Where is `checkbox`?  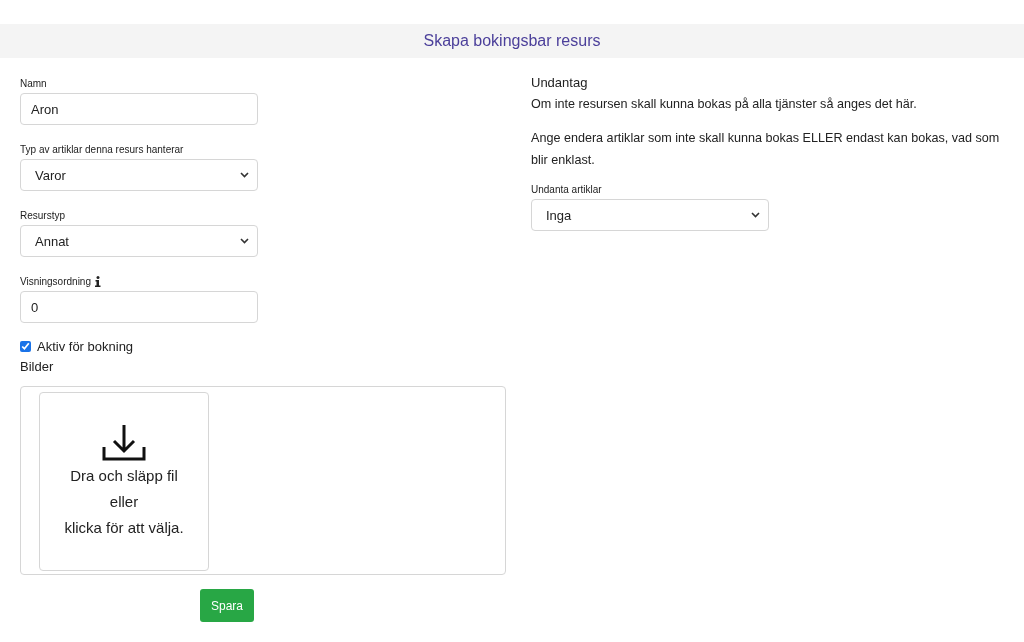
checkbox is located at coordinates (25, 346).